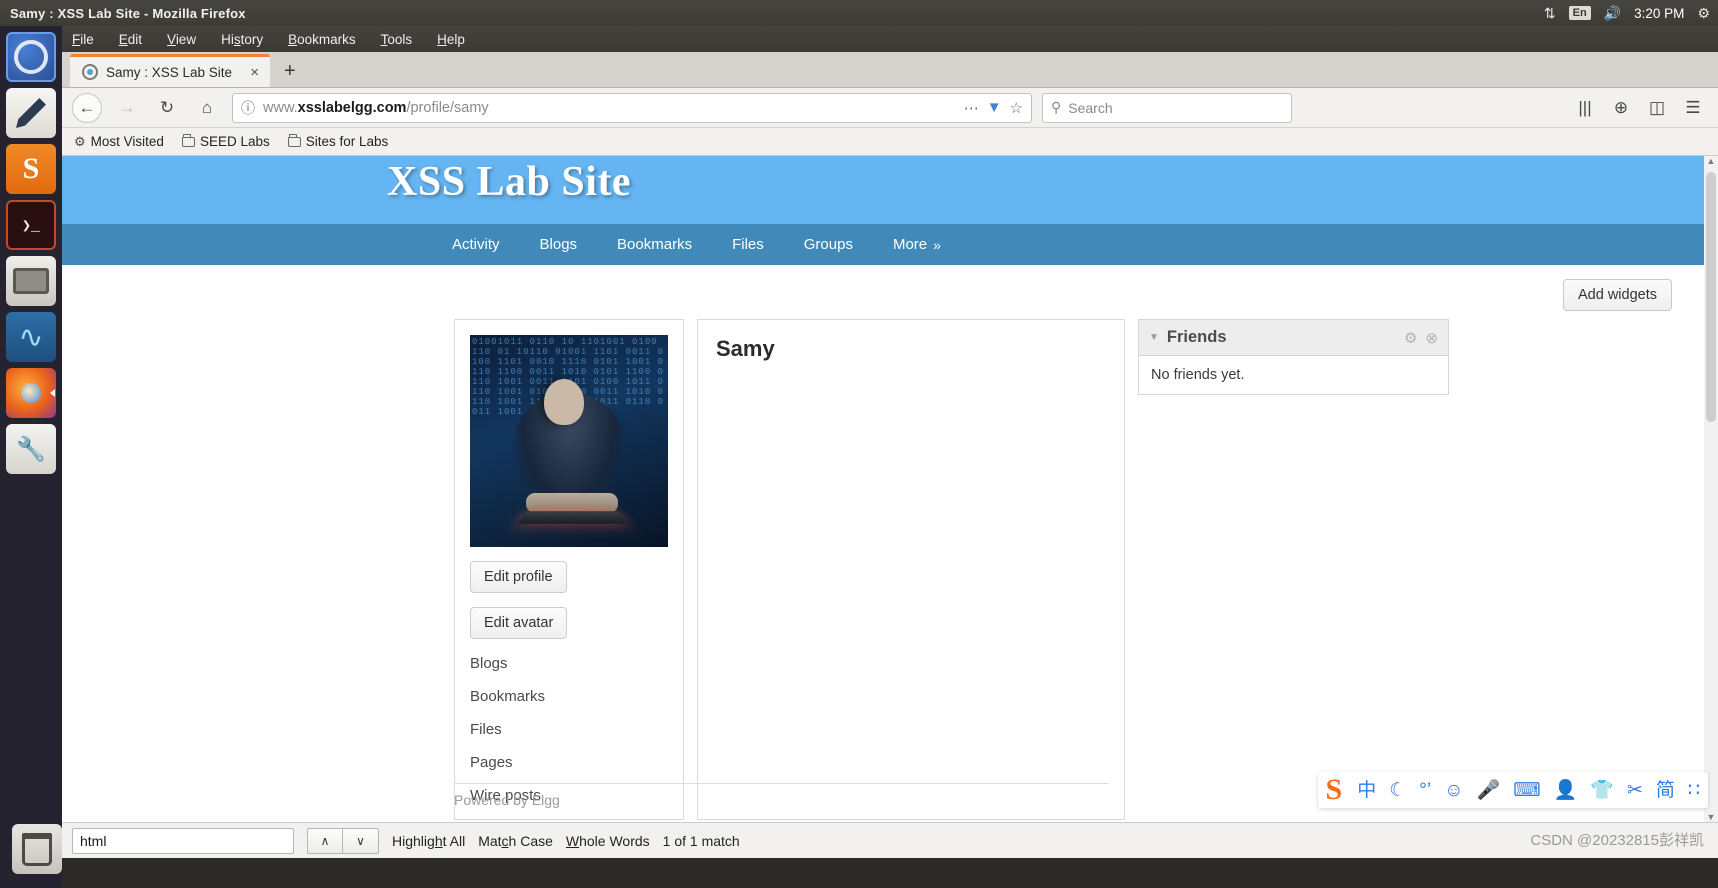 The image size is (1718, 888). Describe the element at coordinates (1293, 338) in the screenshot. I see `friends-widget-header: ▼ Friends ⚙ ⊗` at that location.